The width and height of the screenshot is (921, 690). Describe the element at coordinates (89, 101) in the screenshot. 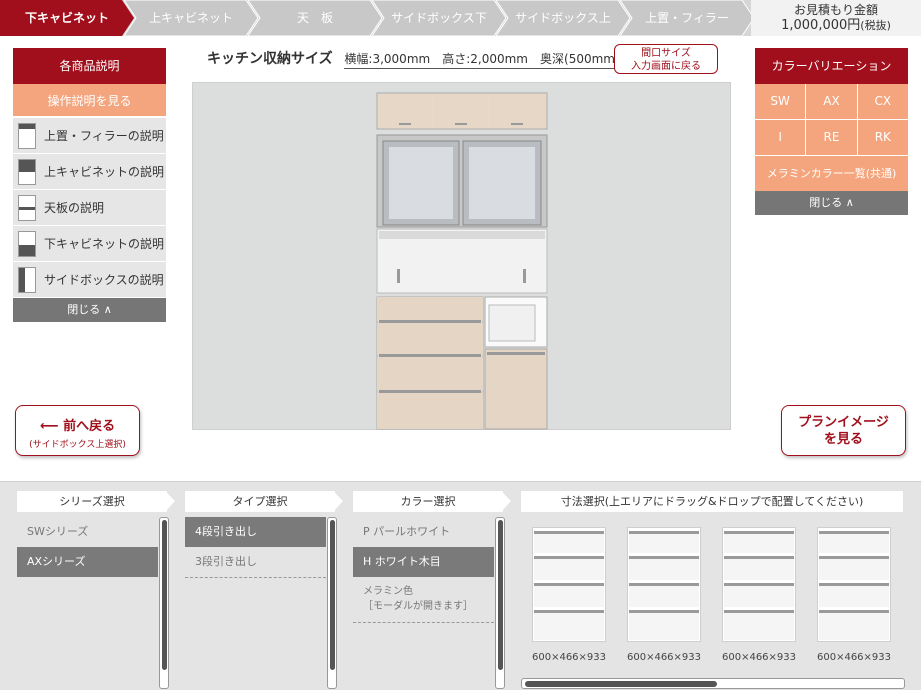

I see `howto-button: 操作説明を見る` at that location.